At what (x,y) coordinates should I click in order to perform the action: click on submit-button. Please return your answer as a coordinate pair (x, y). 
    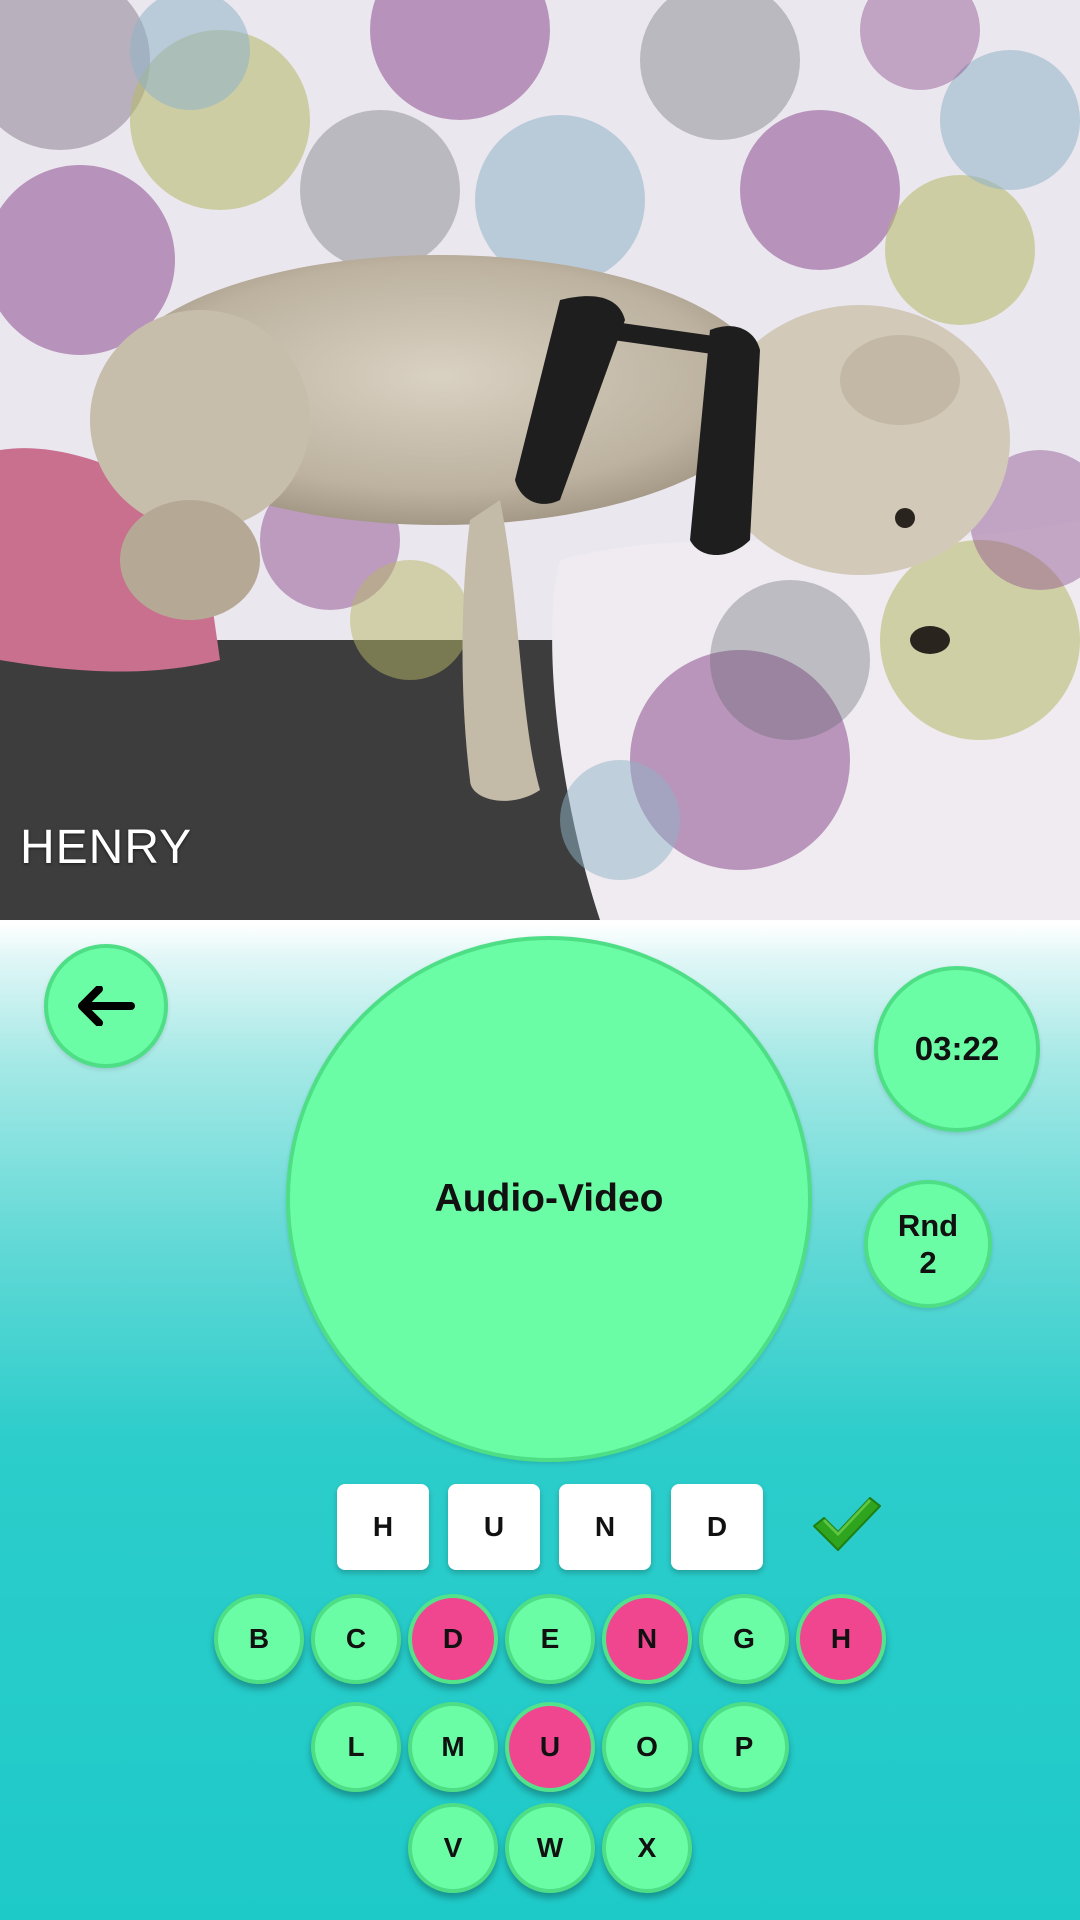
    Looking at the image, I should click on (846, 1523).